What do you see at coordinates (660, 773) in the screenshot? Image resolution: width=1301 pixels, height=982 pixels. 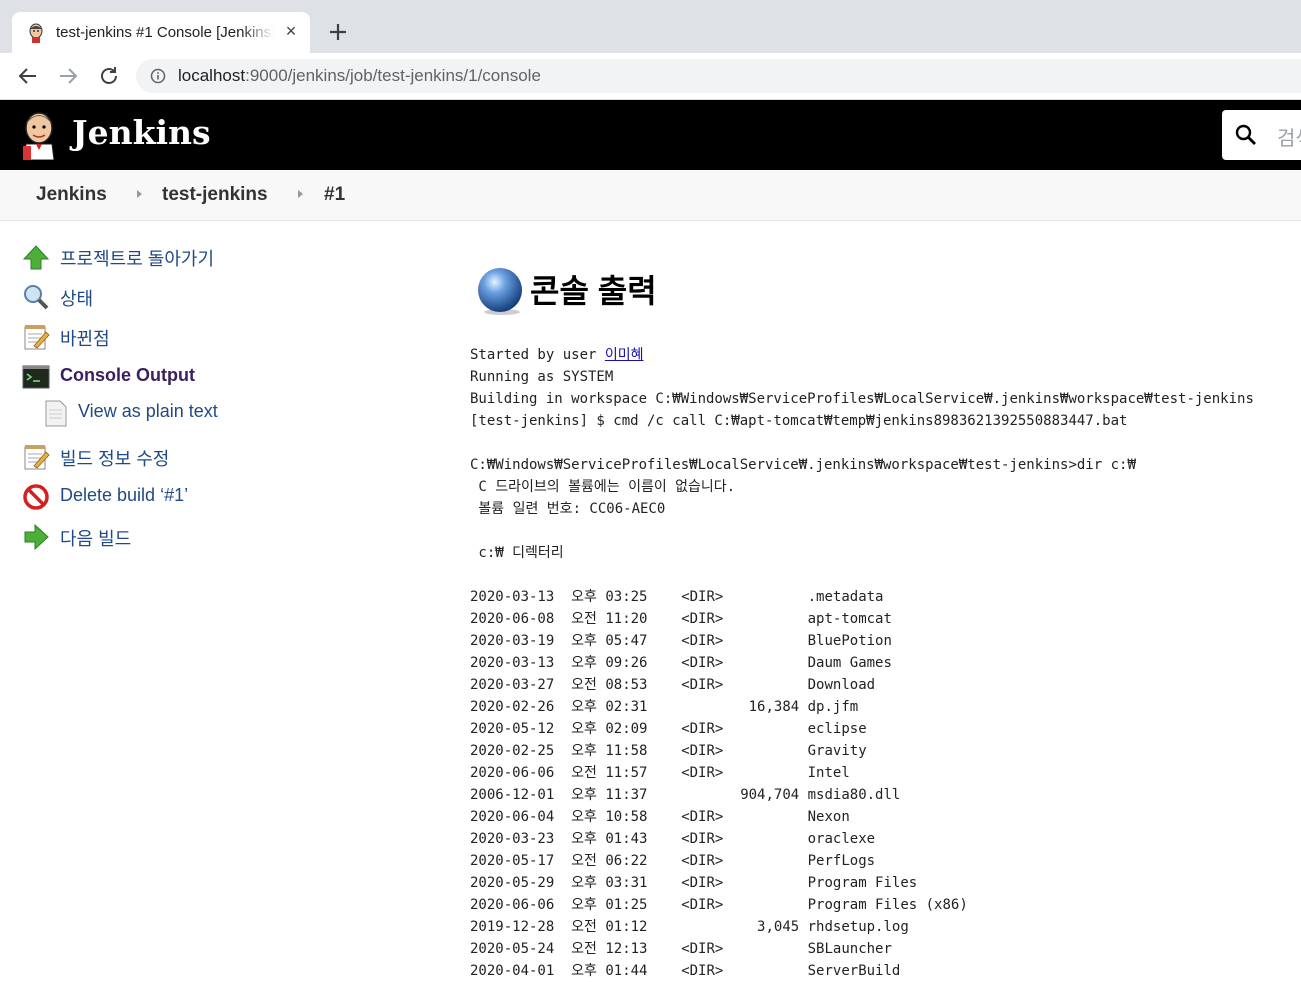 I see `console-line: 2020-06-06 오전 11:57 <DIR> Intel` at bounding box center [660, 773].